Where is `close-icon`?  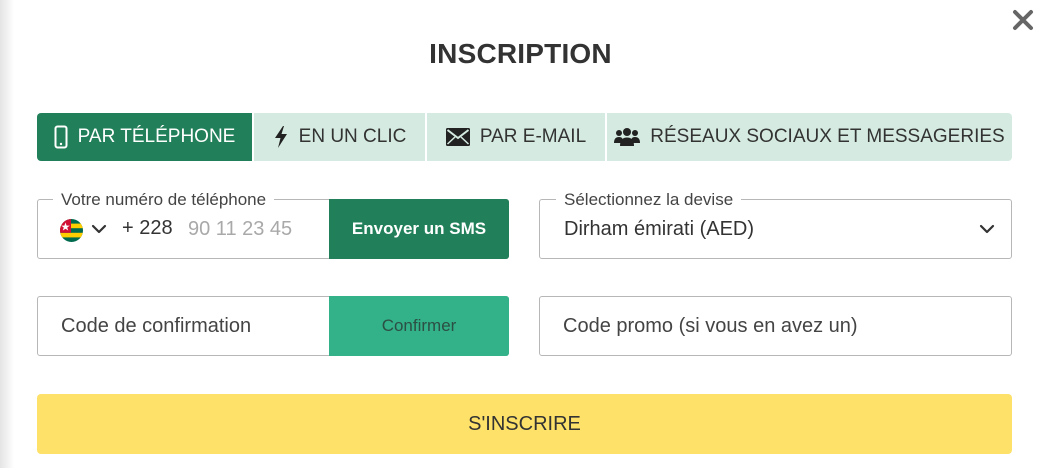 close-icon is located at coordinates (1023, 20).